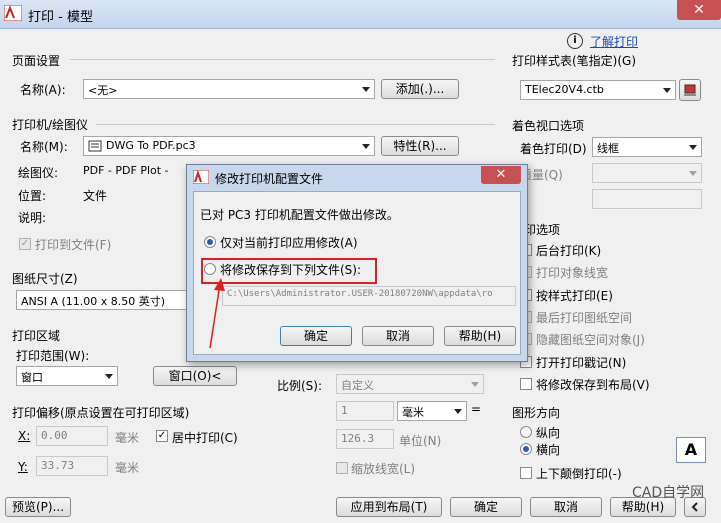 The width and height of the screenshot is (721, 523). Describe the element at coordinates (32, 218) in the screenshot. I see `description-label: 说明:` at that location.